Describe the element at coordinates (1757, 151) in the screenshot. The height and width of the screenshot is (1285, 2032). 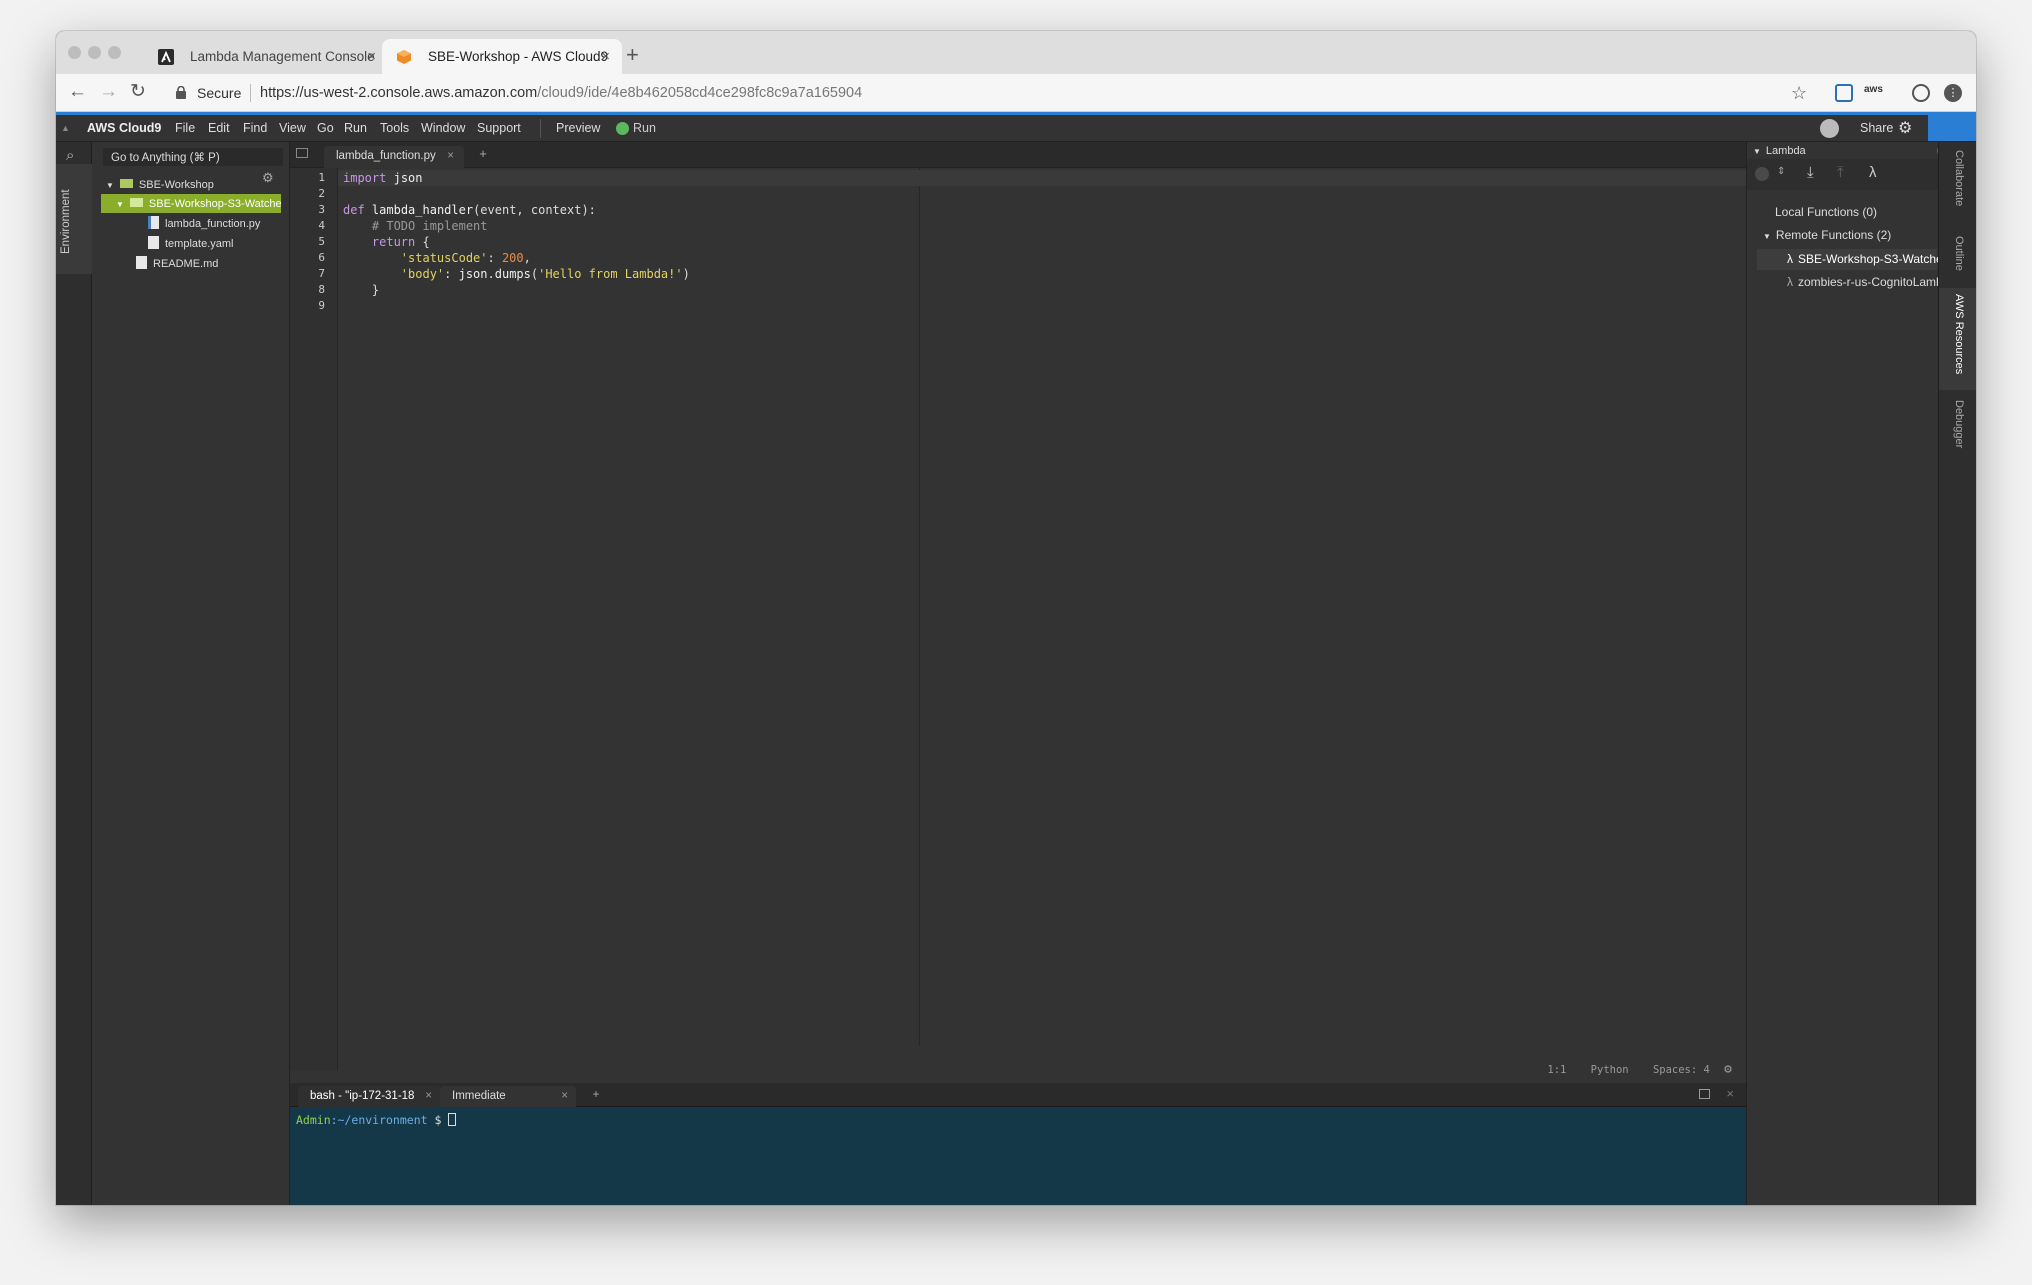
I see `chevron-down-icon: ▼` at that location.